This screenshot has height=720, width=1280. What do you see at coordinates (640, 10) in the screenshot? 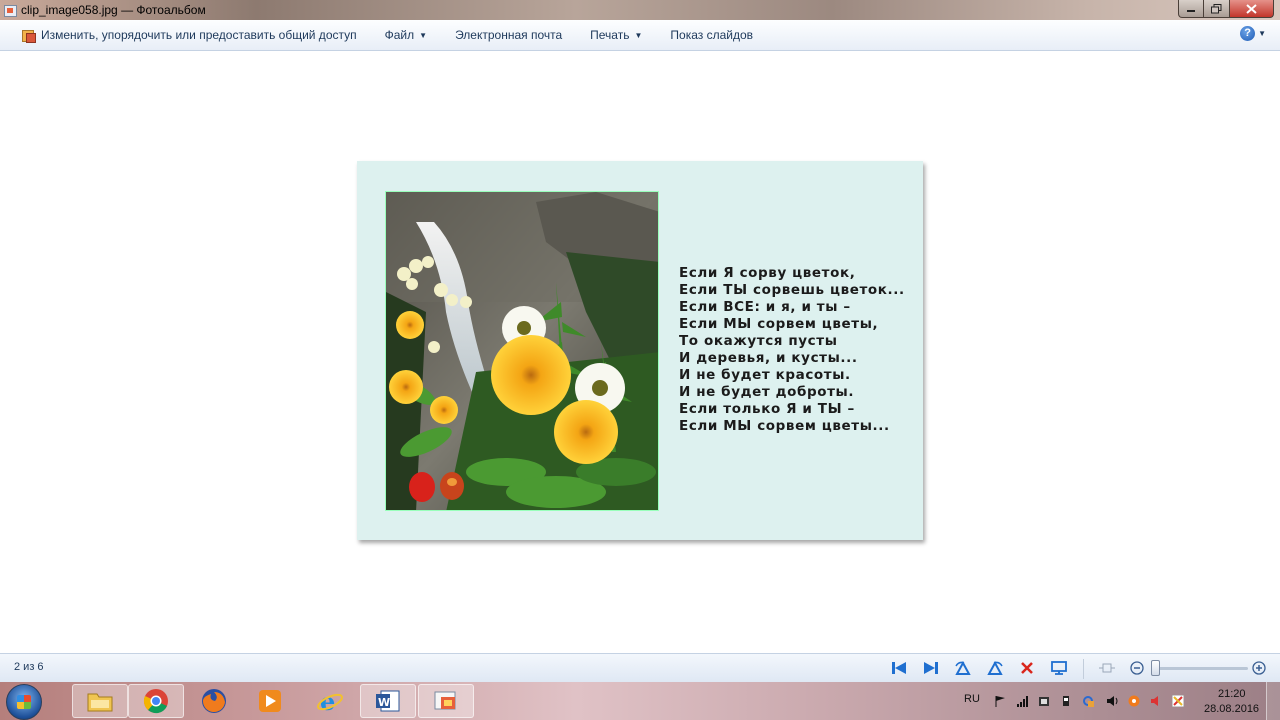
I see `title-bar: clip_image058.jpg — Фотоальбом` at bounding box center [640, 10].